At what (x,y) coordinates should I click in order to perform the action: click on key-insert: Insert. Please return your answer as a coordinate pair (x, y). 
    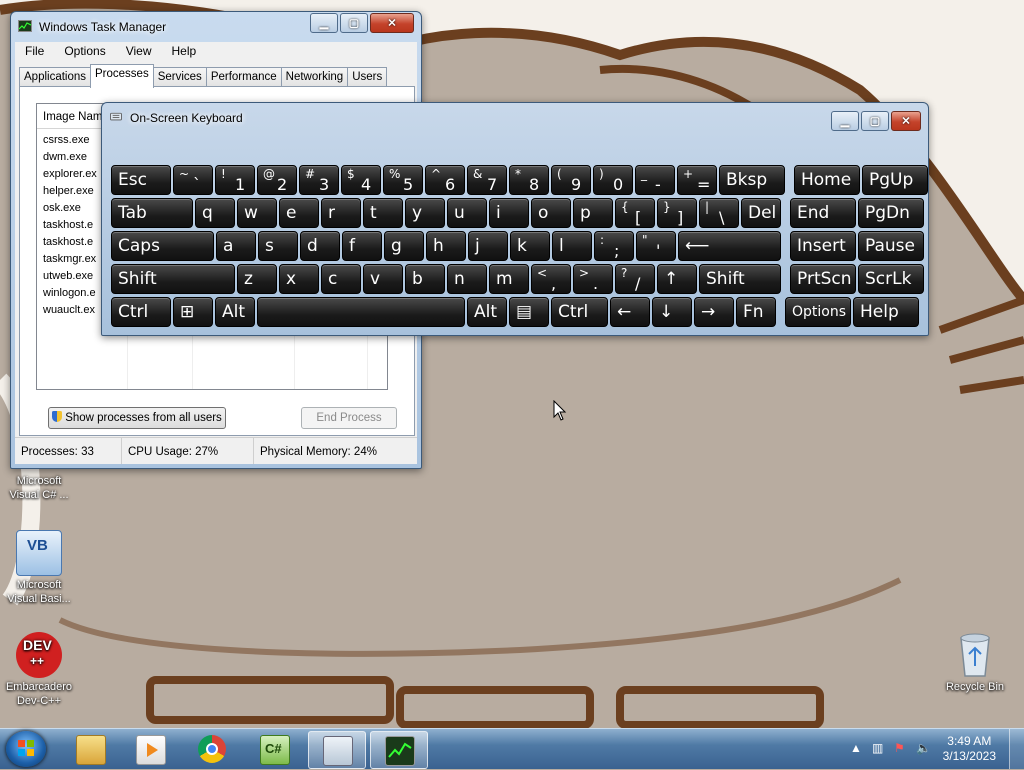
    Looking at the image, I should click on (823, 246).